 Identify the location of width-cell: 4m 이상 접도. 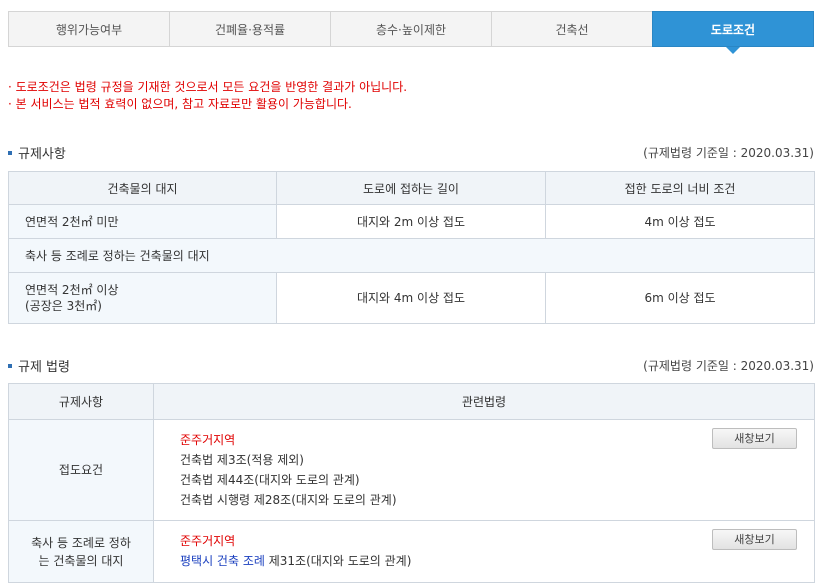
(680, 221).